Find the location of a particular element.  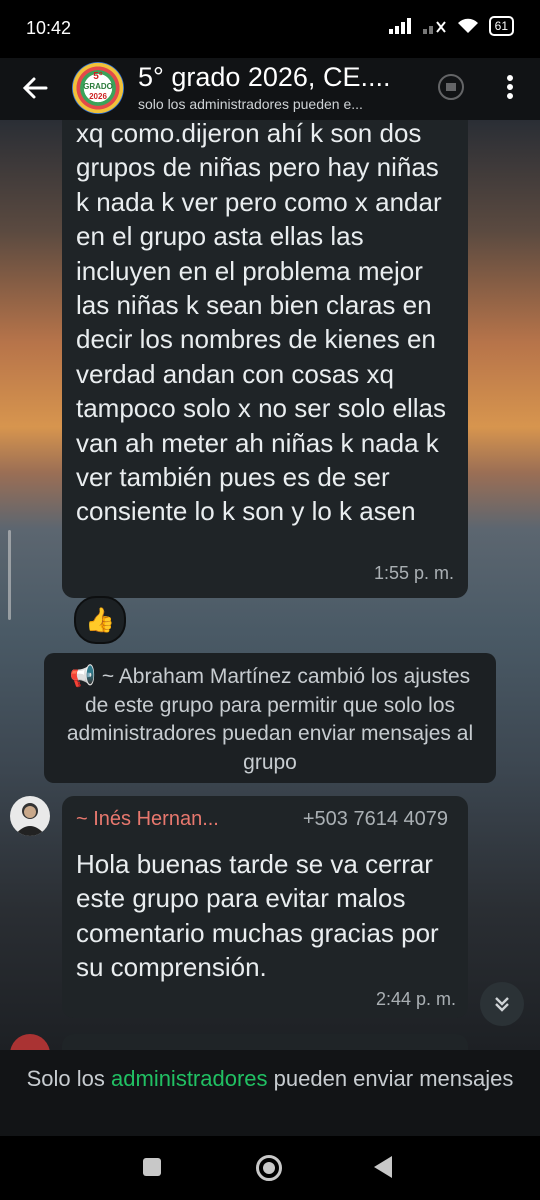

more-options-icon is located at coordinates (510, 87).